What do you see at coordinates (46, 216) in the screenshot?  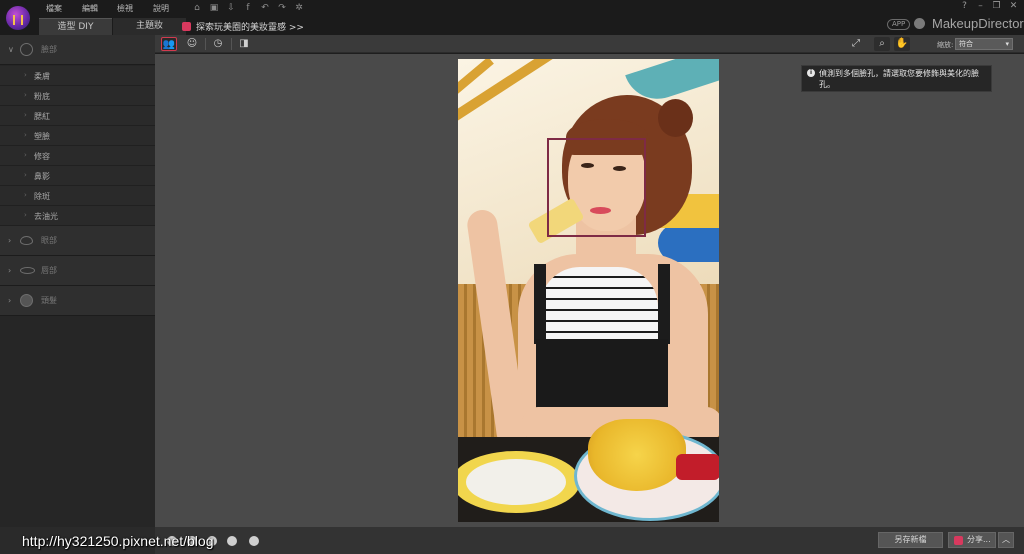 I see `feature-label: 去油光` at bounding box center [46, 216].